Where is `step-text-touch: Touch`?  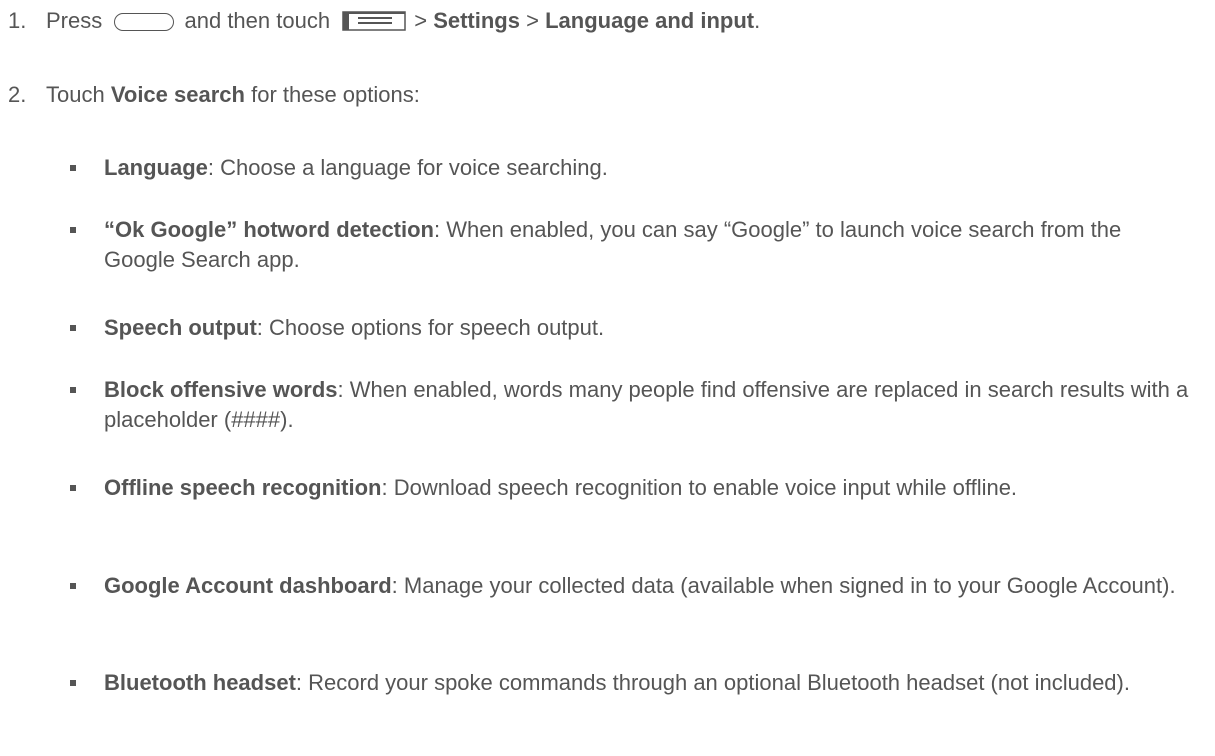 step-text-touch: Touch is located at coordinates (75, 94).